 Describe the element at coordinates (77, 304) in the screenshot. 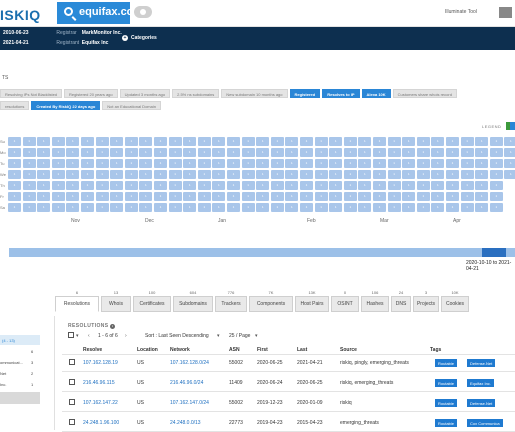

I see `tab-resolutions: Resolutions` at that location.